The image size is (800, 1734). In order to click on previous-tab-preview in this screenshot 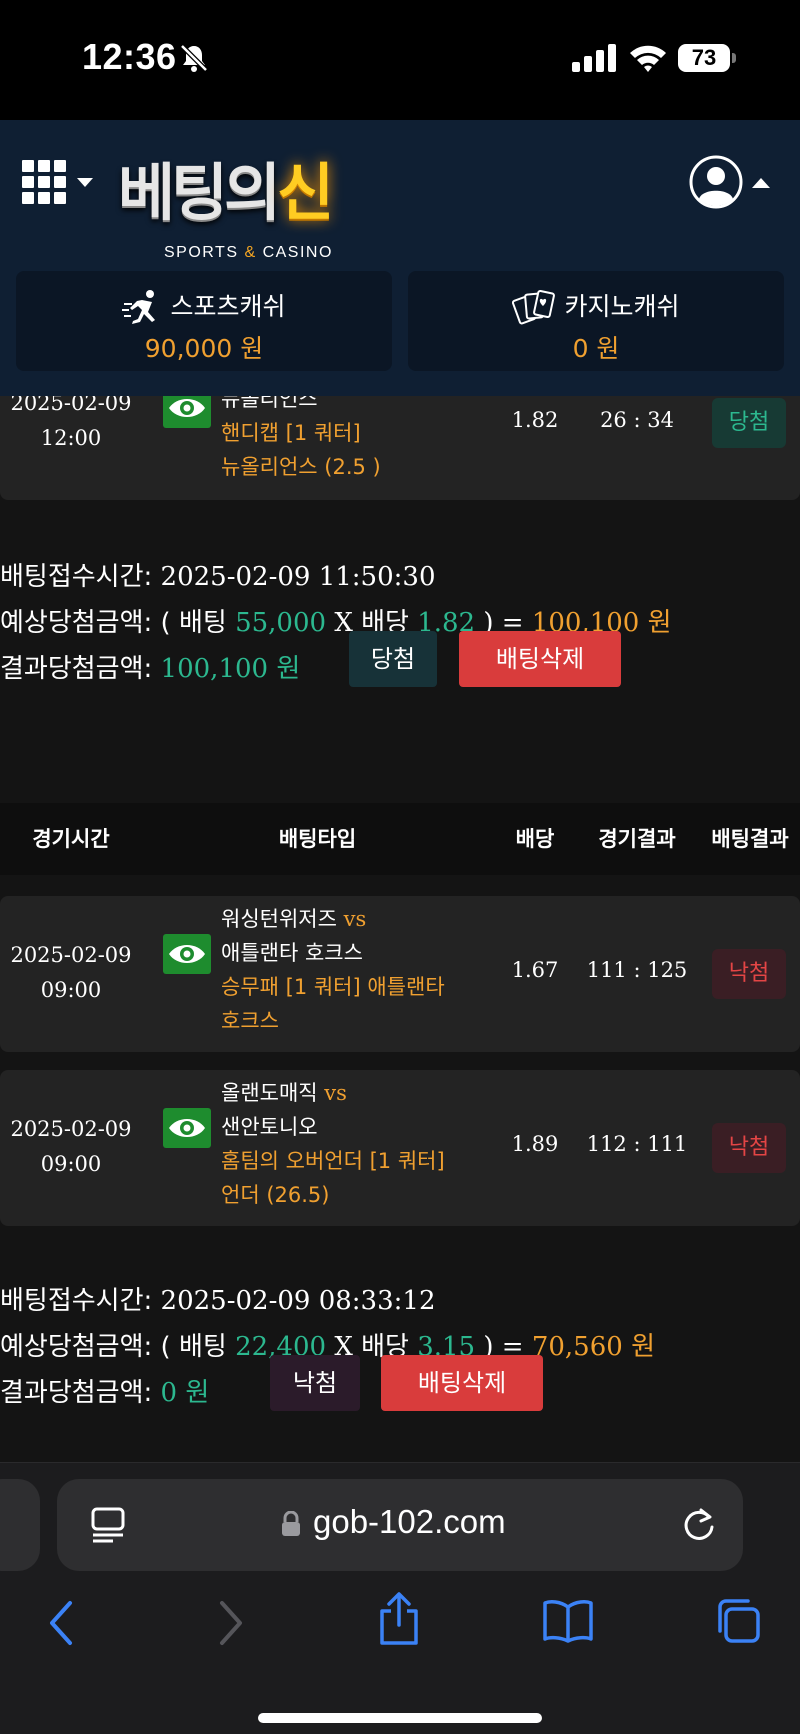, I will do `click(20, 1525)`.